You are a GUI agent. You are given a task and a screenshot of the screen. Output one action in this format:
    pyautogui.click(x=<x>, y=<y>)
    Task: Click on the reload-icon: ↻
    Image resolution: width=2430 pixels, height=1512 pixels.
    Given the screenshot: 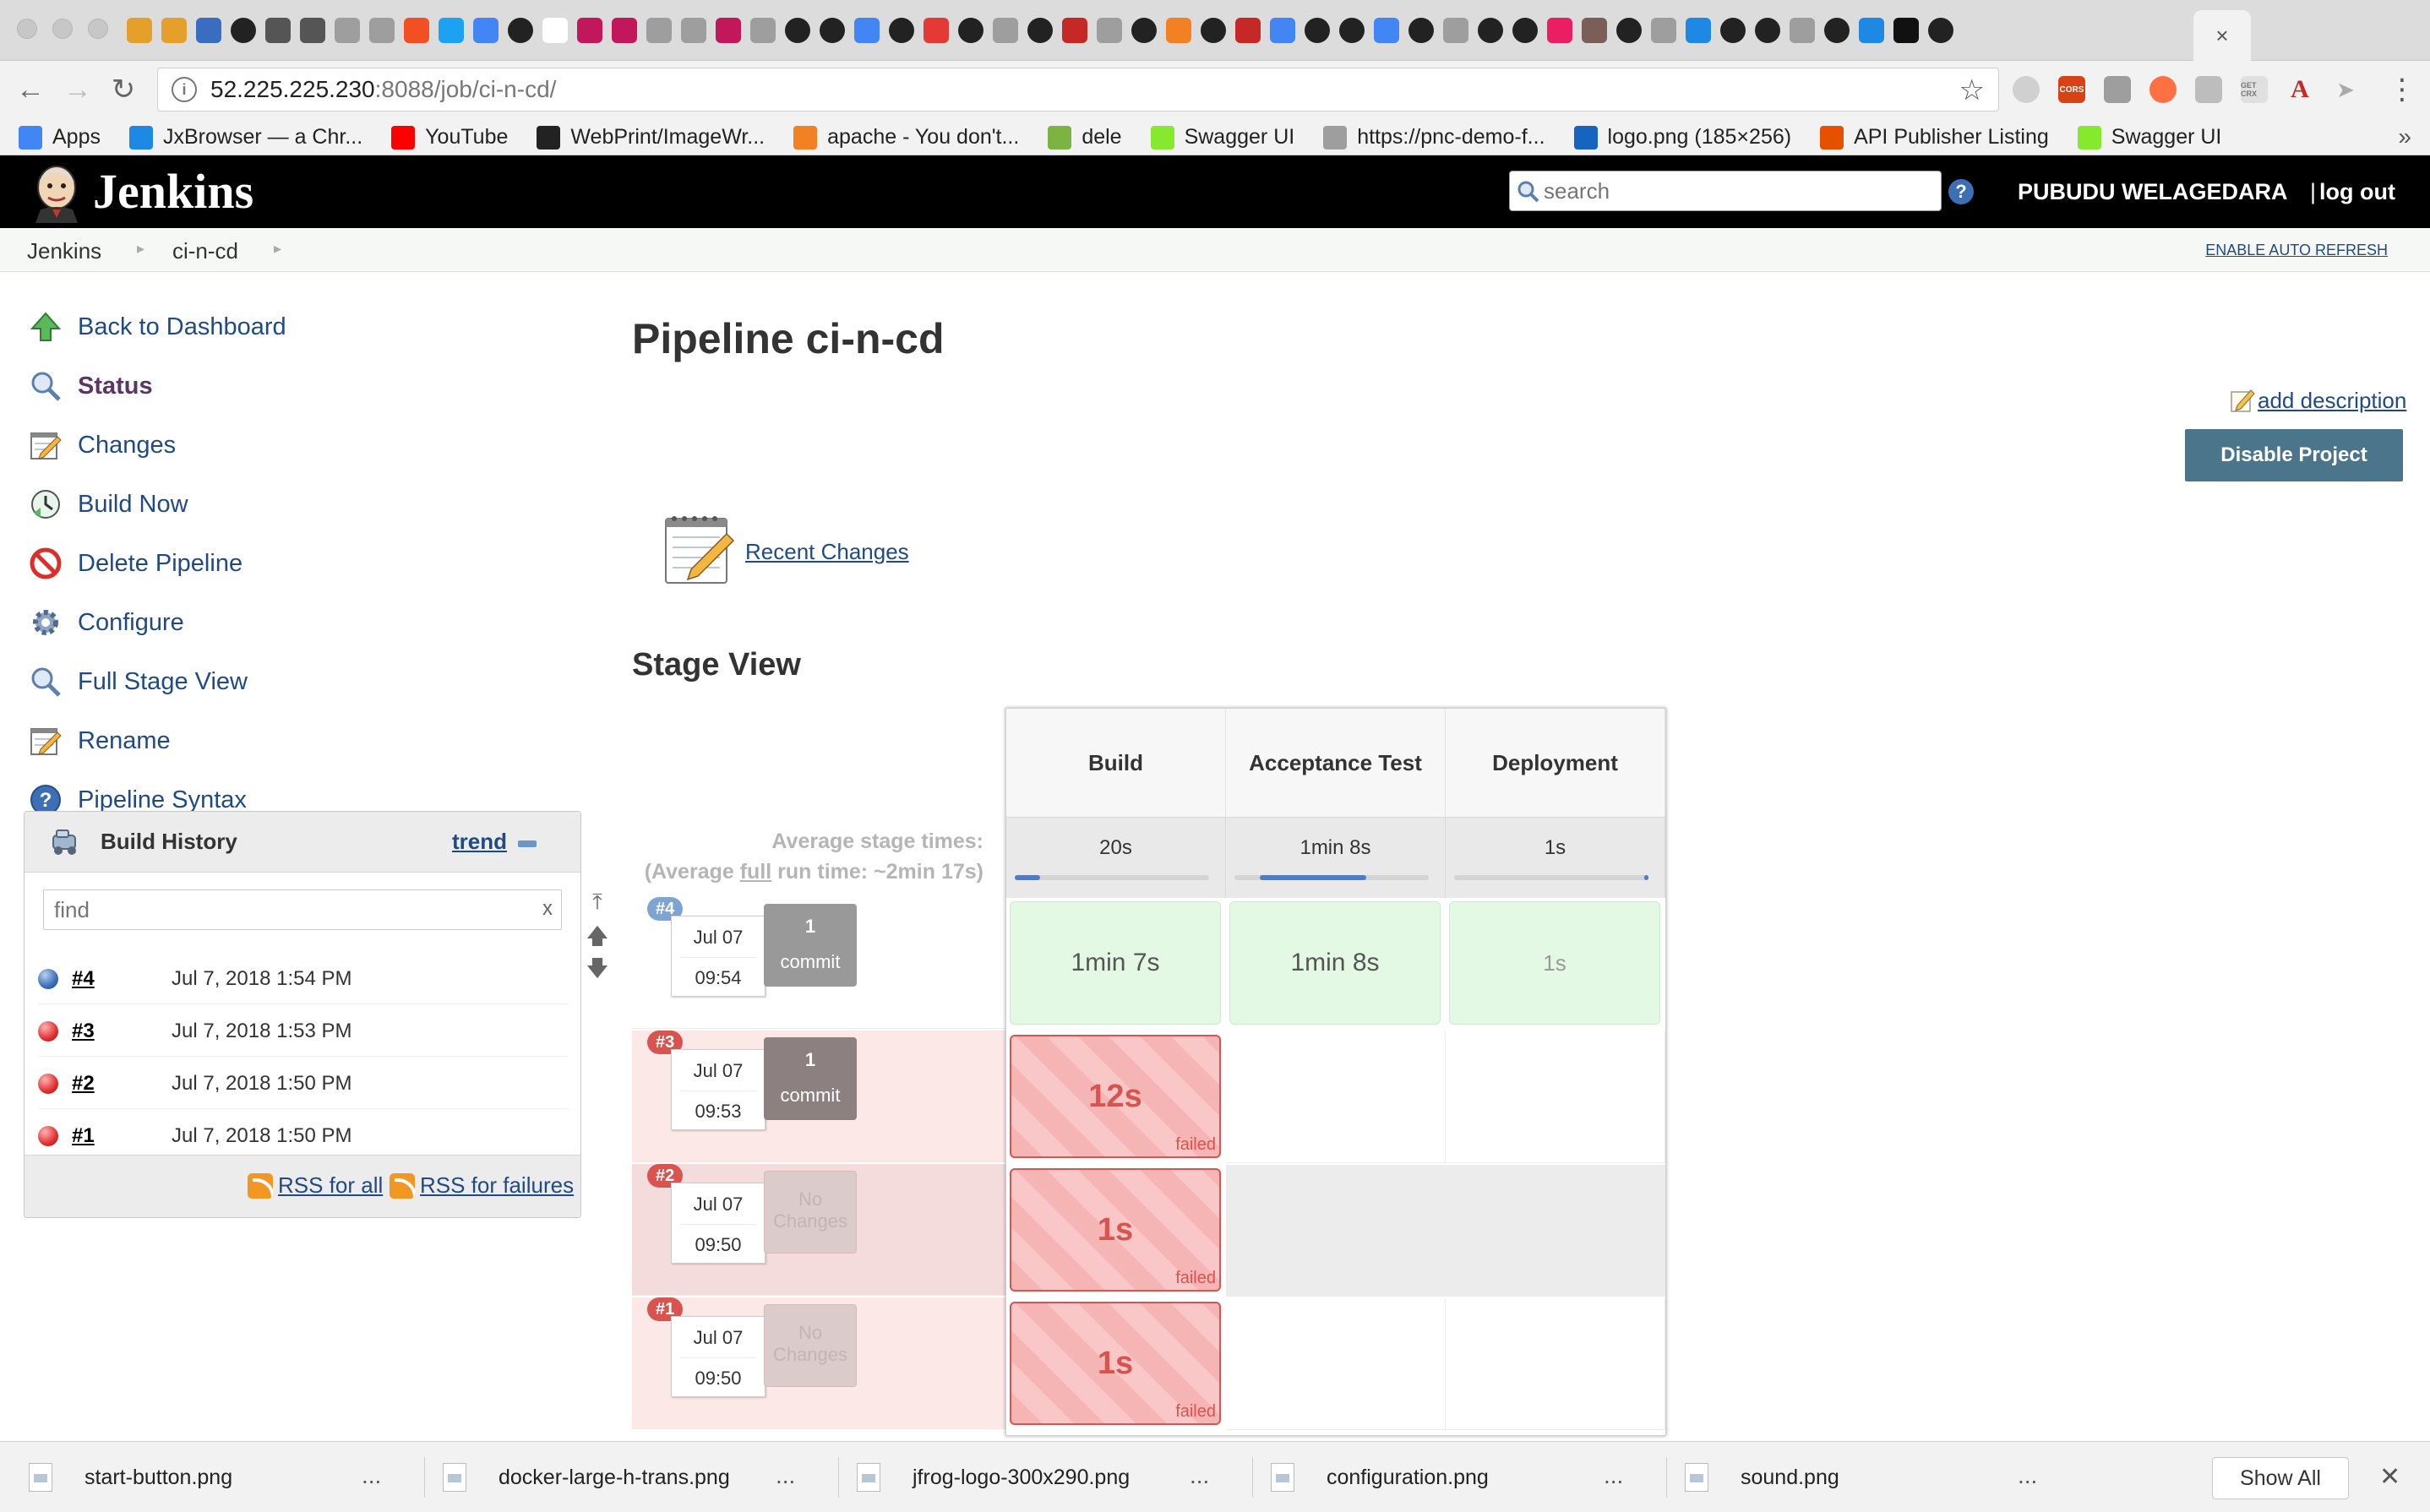 What is the action you would take?
    pyautogui.click(x=123, y=89)
    